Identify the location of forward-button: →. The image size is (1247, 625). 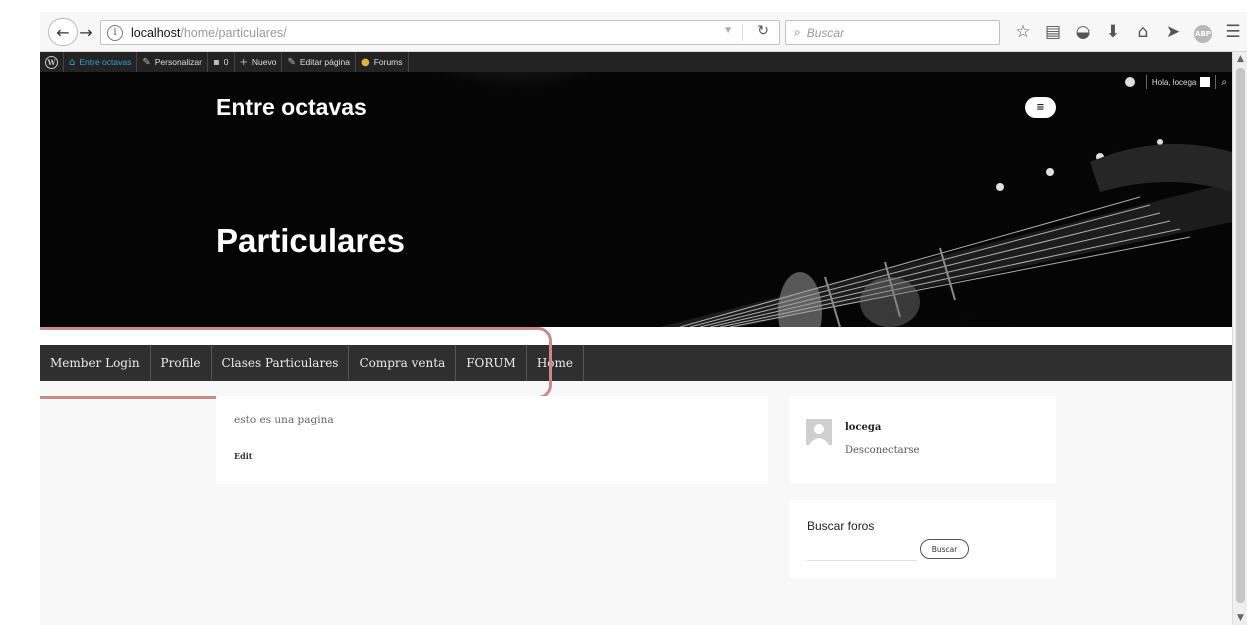
(86, 32).